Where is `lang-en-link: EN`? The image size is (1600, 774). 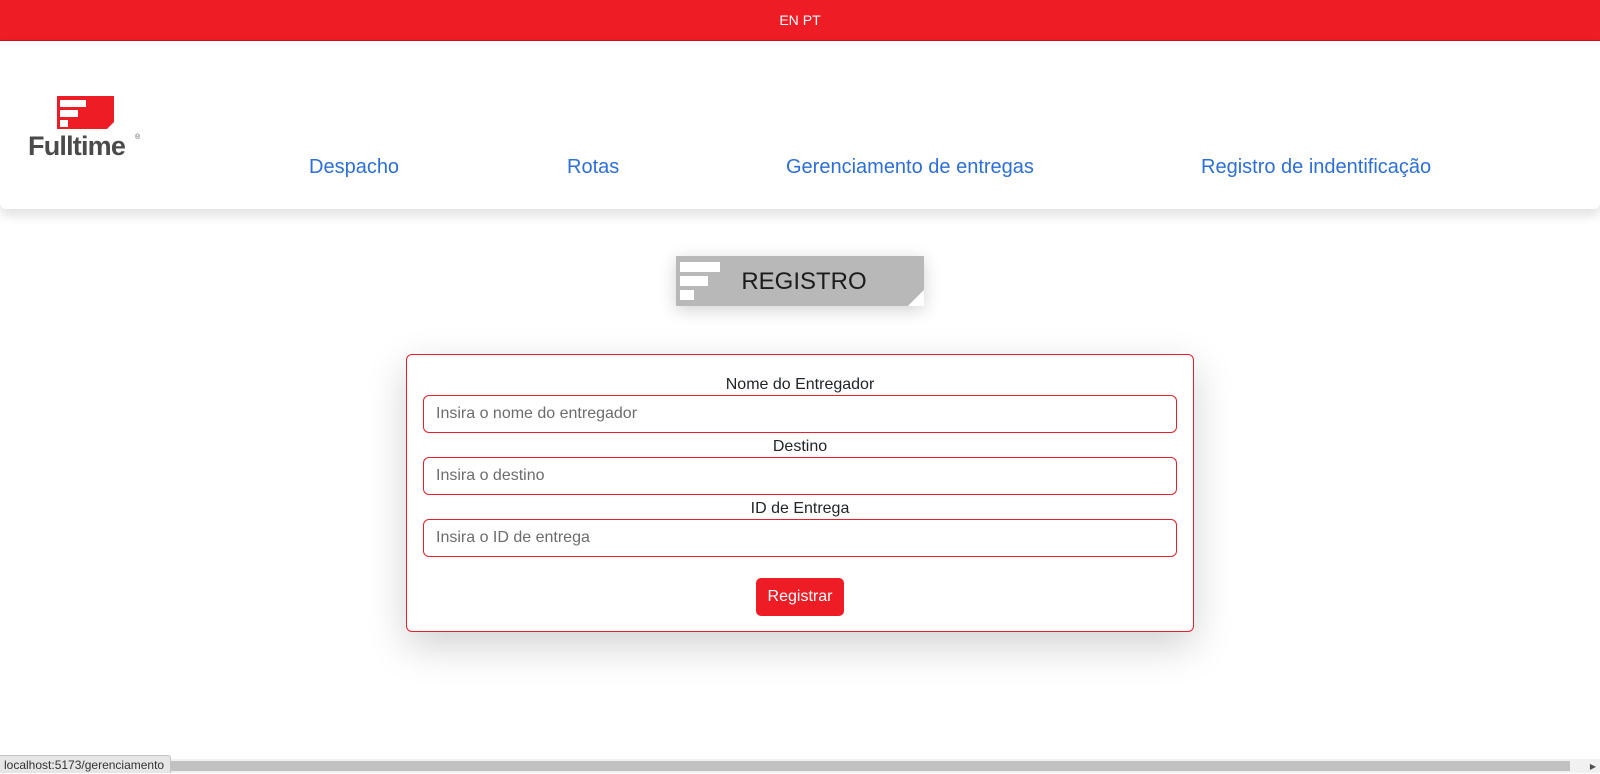 lang-en-link: EN is located at coordinates (788, 20).